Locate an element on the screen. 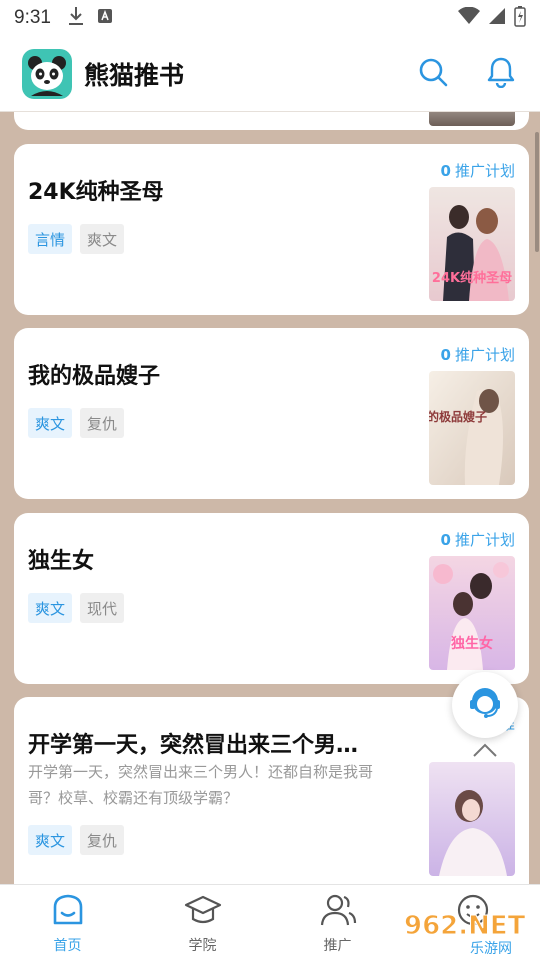 The width and height of the screenshot is (540, 960). nav-profile is located at coordinates (472, 922).